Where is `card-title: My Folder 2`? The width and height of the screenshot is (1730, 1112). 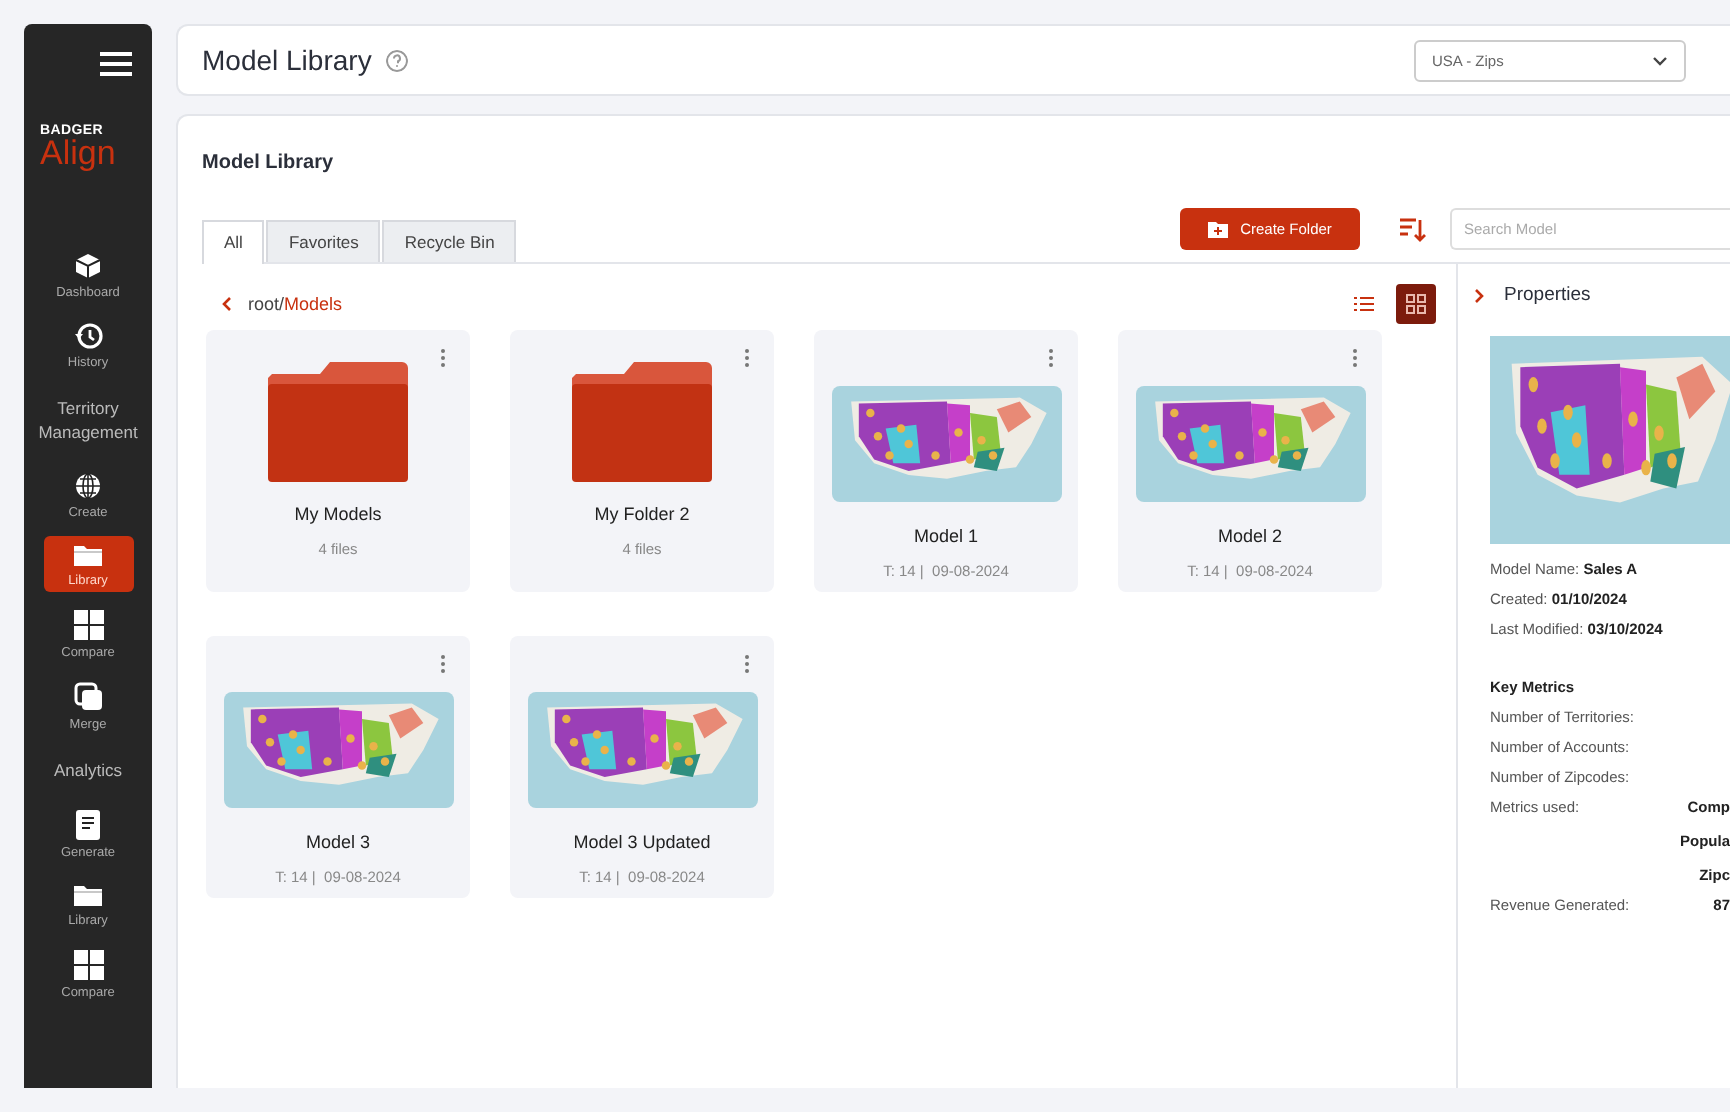
card-title: My Folder 2 is located at coordinates (642, 514).